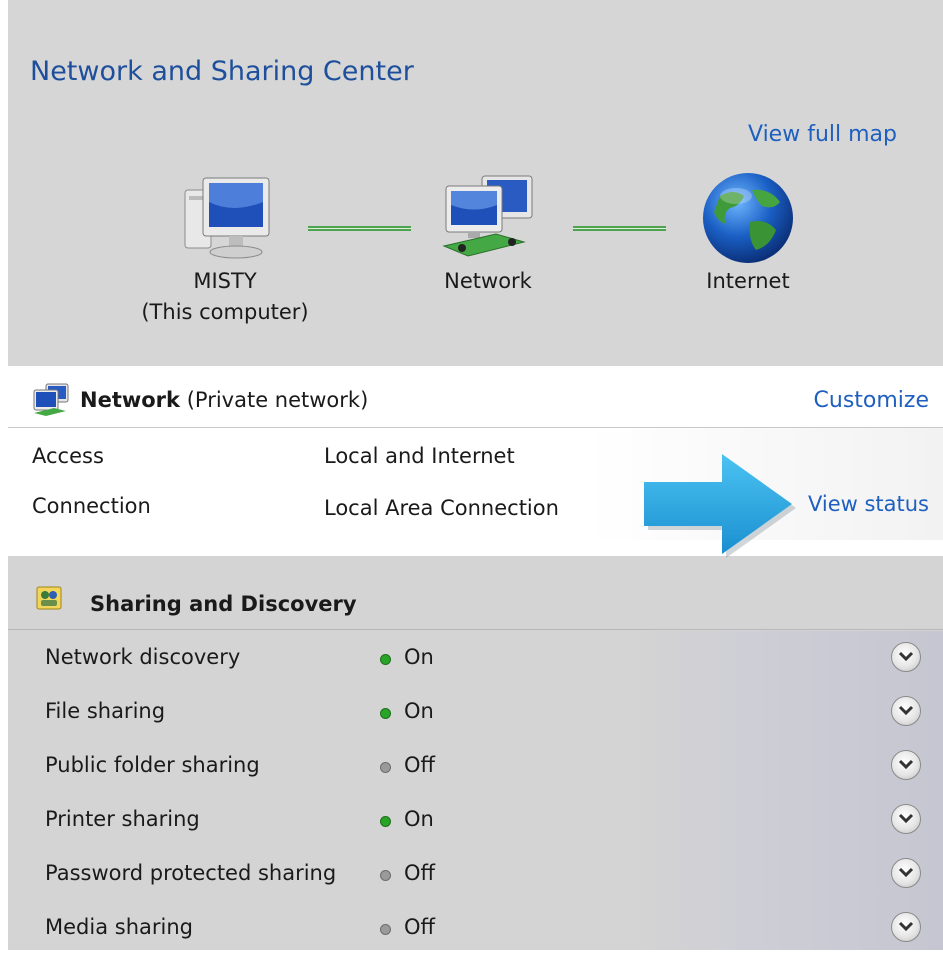 The height and width of the screenshot is (956, 943). Describe the element at coordinates (748, 218) in the screenshot. I see `globe-icon` at that location.